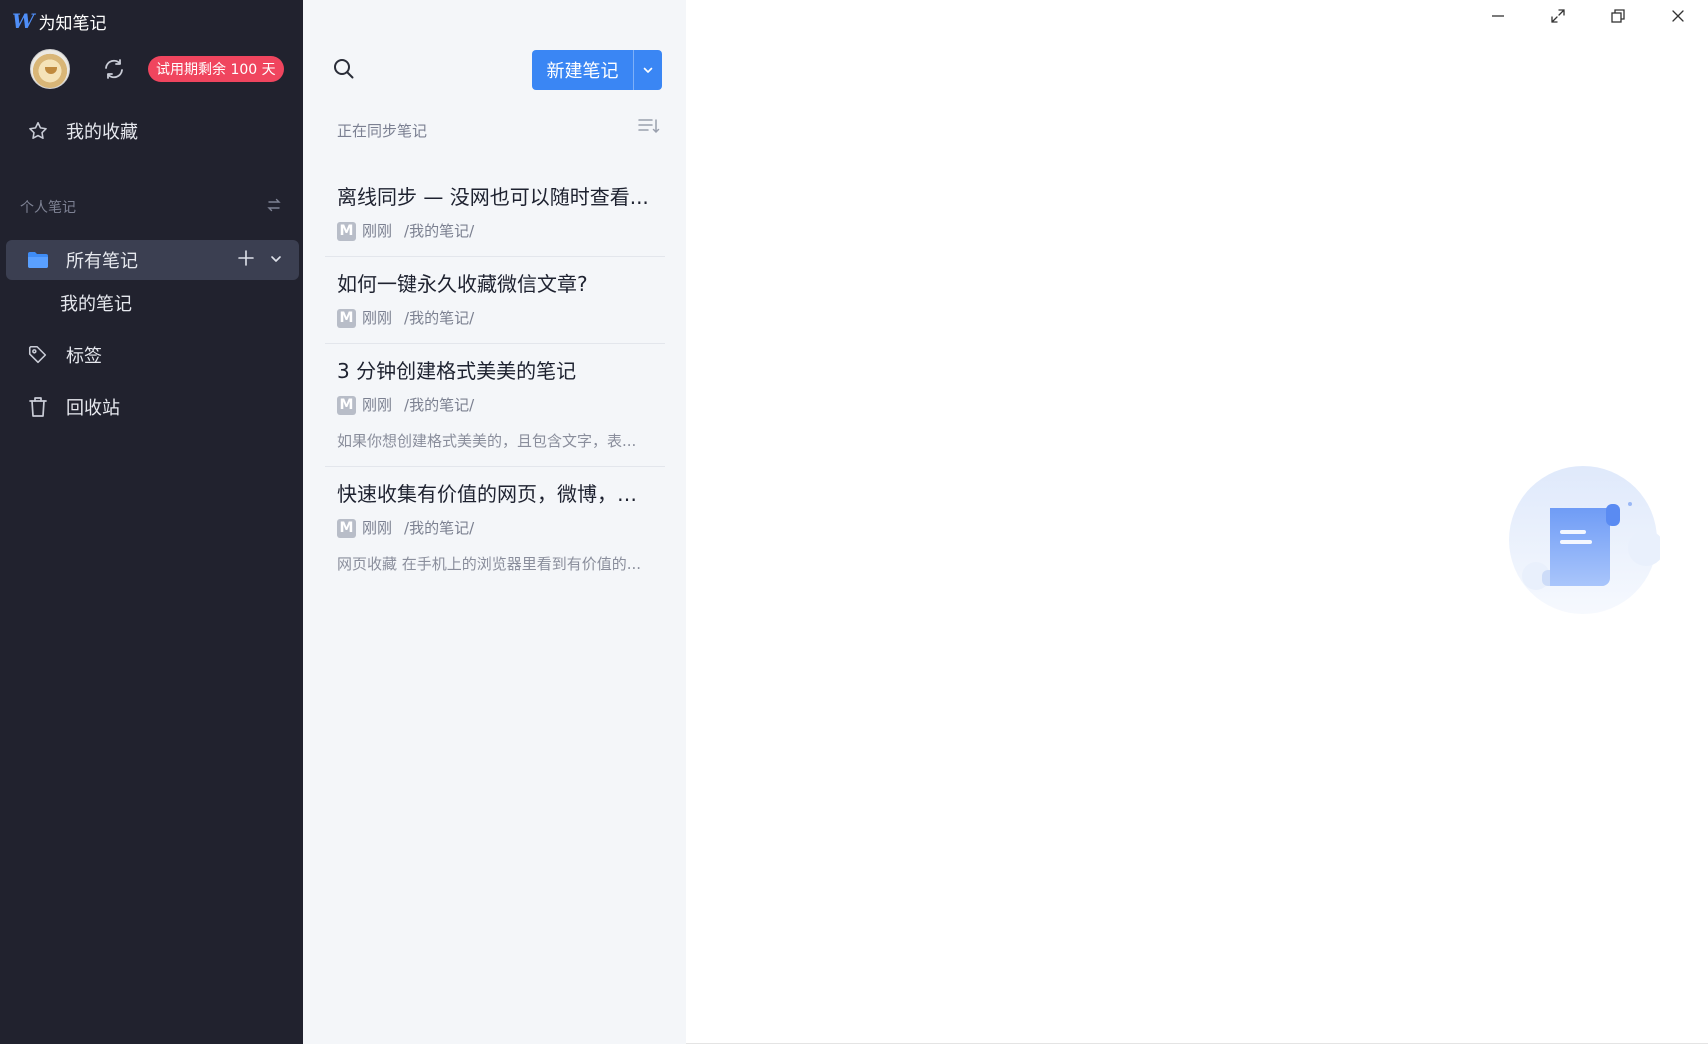 This screenshot has width=1708, height=1044. What do you see at coordinates (152, 131) in the screenshot?
I see `sidebar-item-favorites: 我的收藏` at bounding box center [152, 131].